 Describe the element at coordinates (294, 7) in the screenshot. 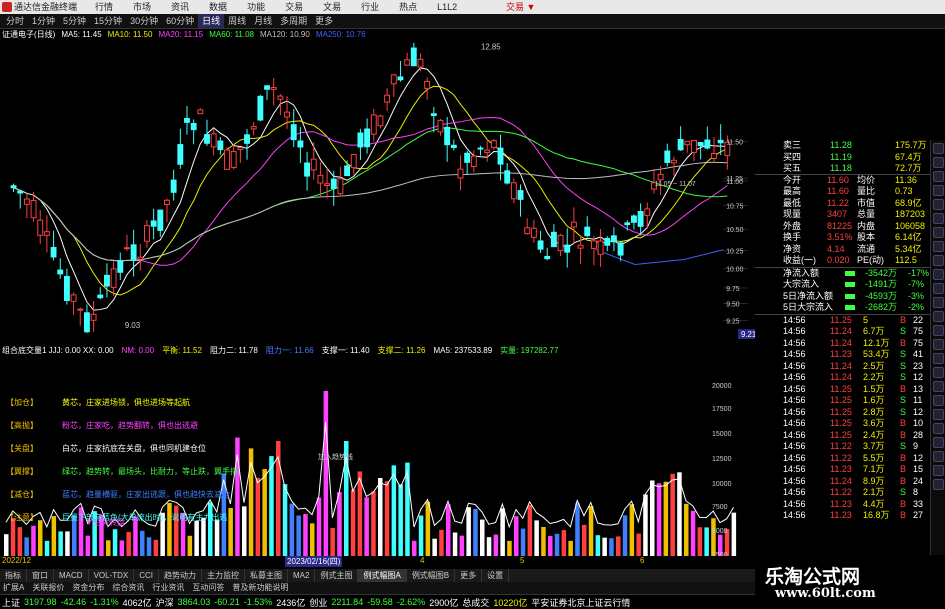

I see `menu-item: 交易` at that location.